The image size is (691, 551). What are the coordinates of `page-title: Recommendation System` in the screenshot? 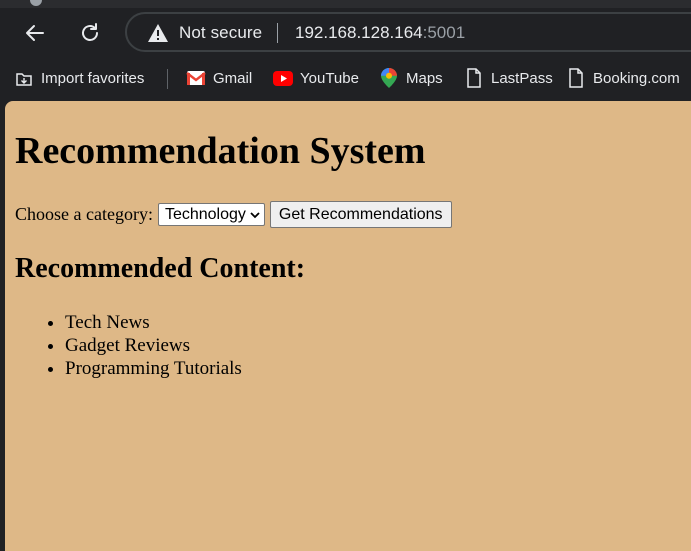 It's located at (220, 151).